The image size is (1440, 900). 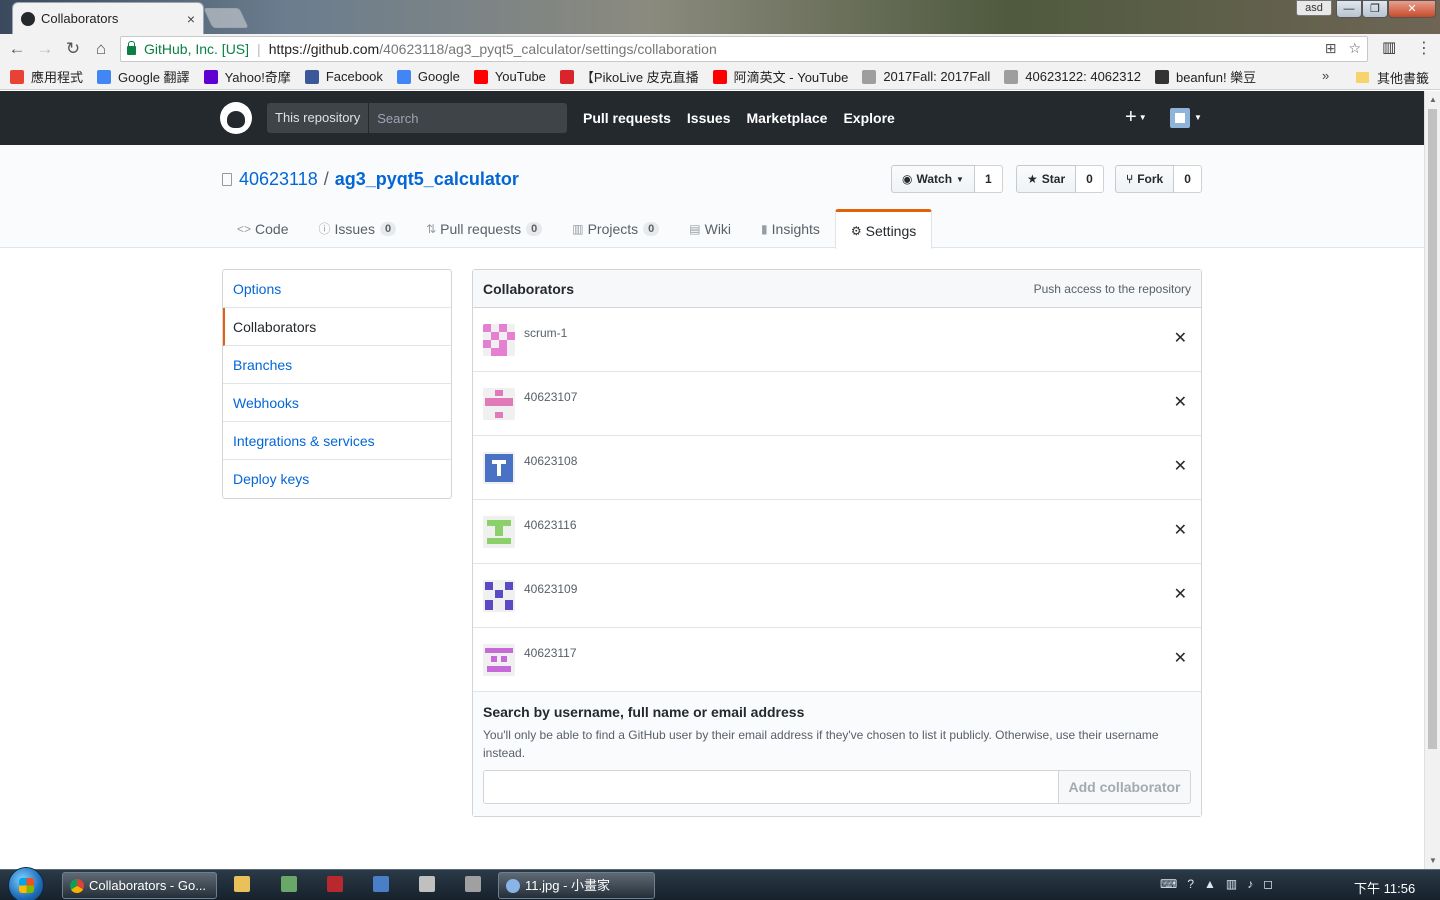 What do you see at coordinates (1392, 77) in the screenshot?
I see `other-bookmarks: 其他書籤` at bounding box center [1392, 77].